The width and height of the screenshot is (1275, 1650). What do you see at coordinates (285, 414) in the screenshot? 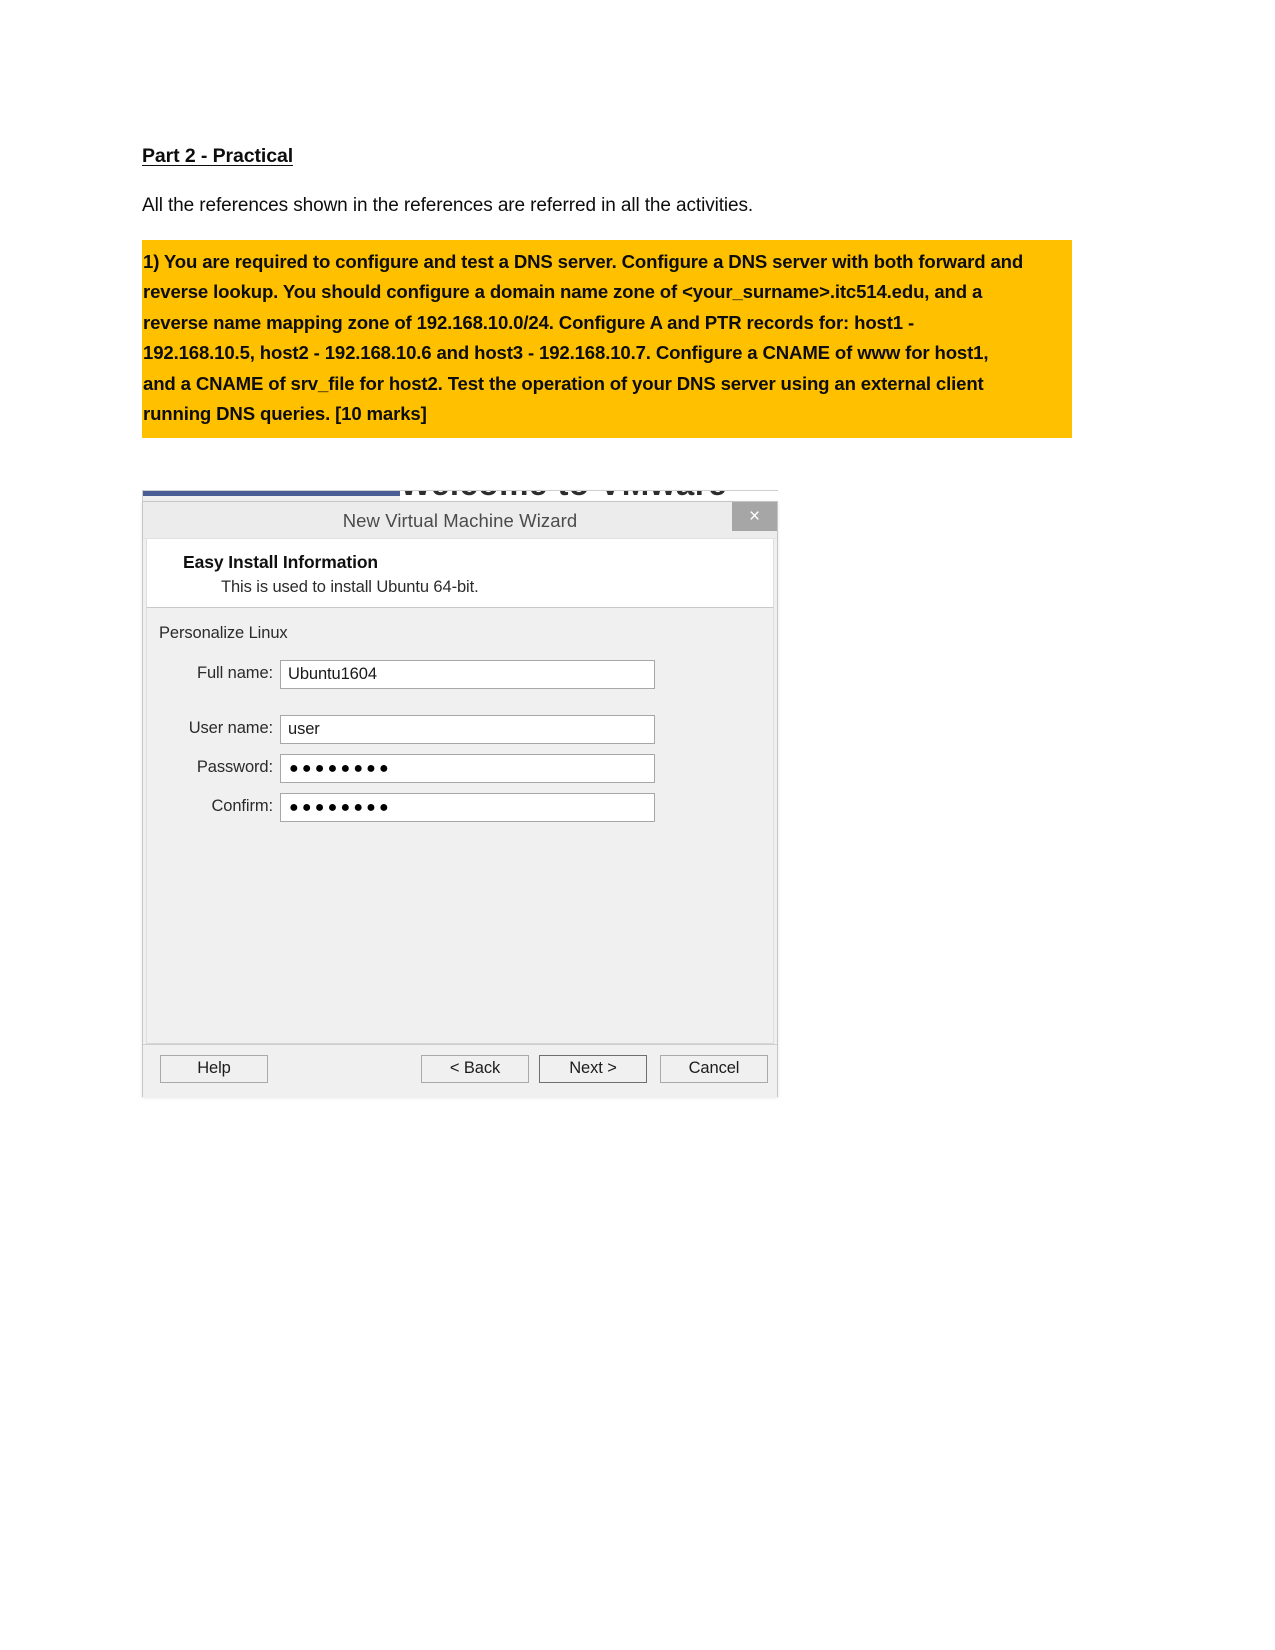
I see `question-line: running DNS queries. [10 marks]` at bounding box center [285, 414].